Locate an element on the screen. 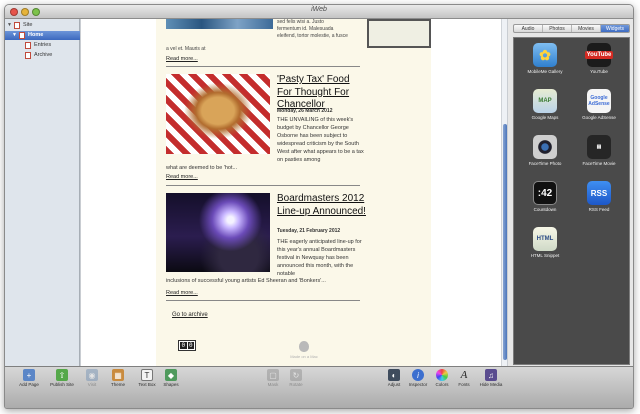 The width and height of the screenshot is (640, 414). made-on-a-mac-badge: Made on a Mac is located at coordinates (304, 356).